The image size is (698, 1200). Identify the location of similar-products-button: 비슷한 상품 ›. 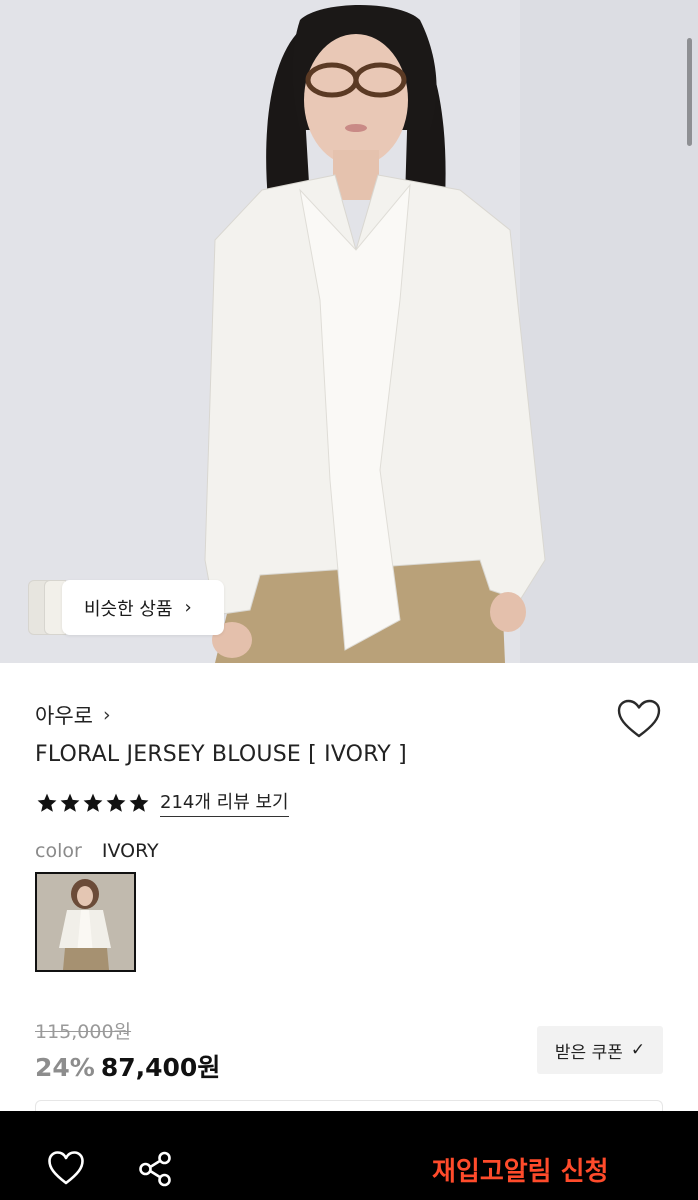
(143, 607).